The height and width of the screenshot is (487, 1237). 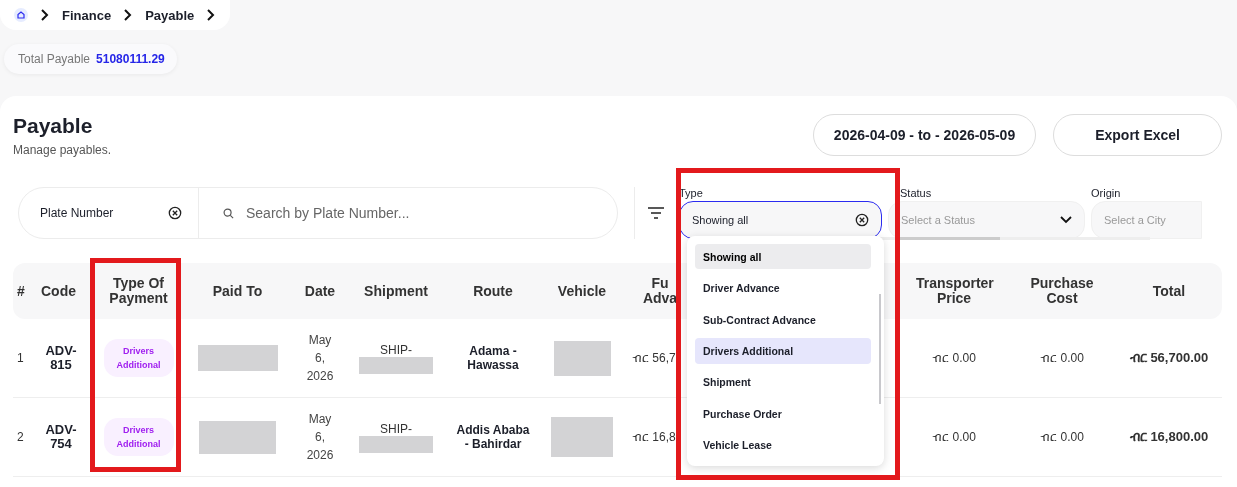 What do you see at coordinates (228, 213) in the screenshot?
I see `search-icon` at bounding box center [228, 213].